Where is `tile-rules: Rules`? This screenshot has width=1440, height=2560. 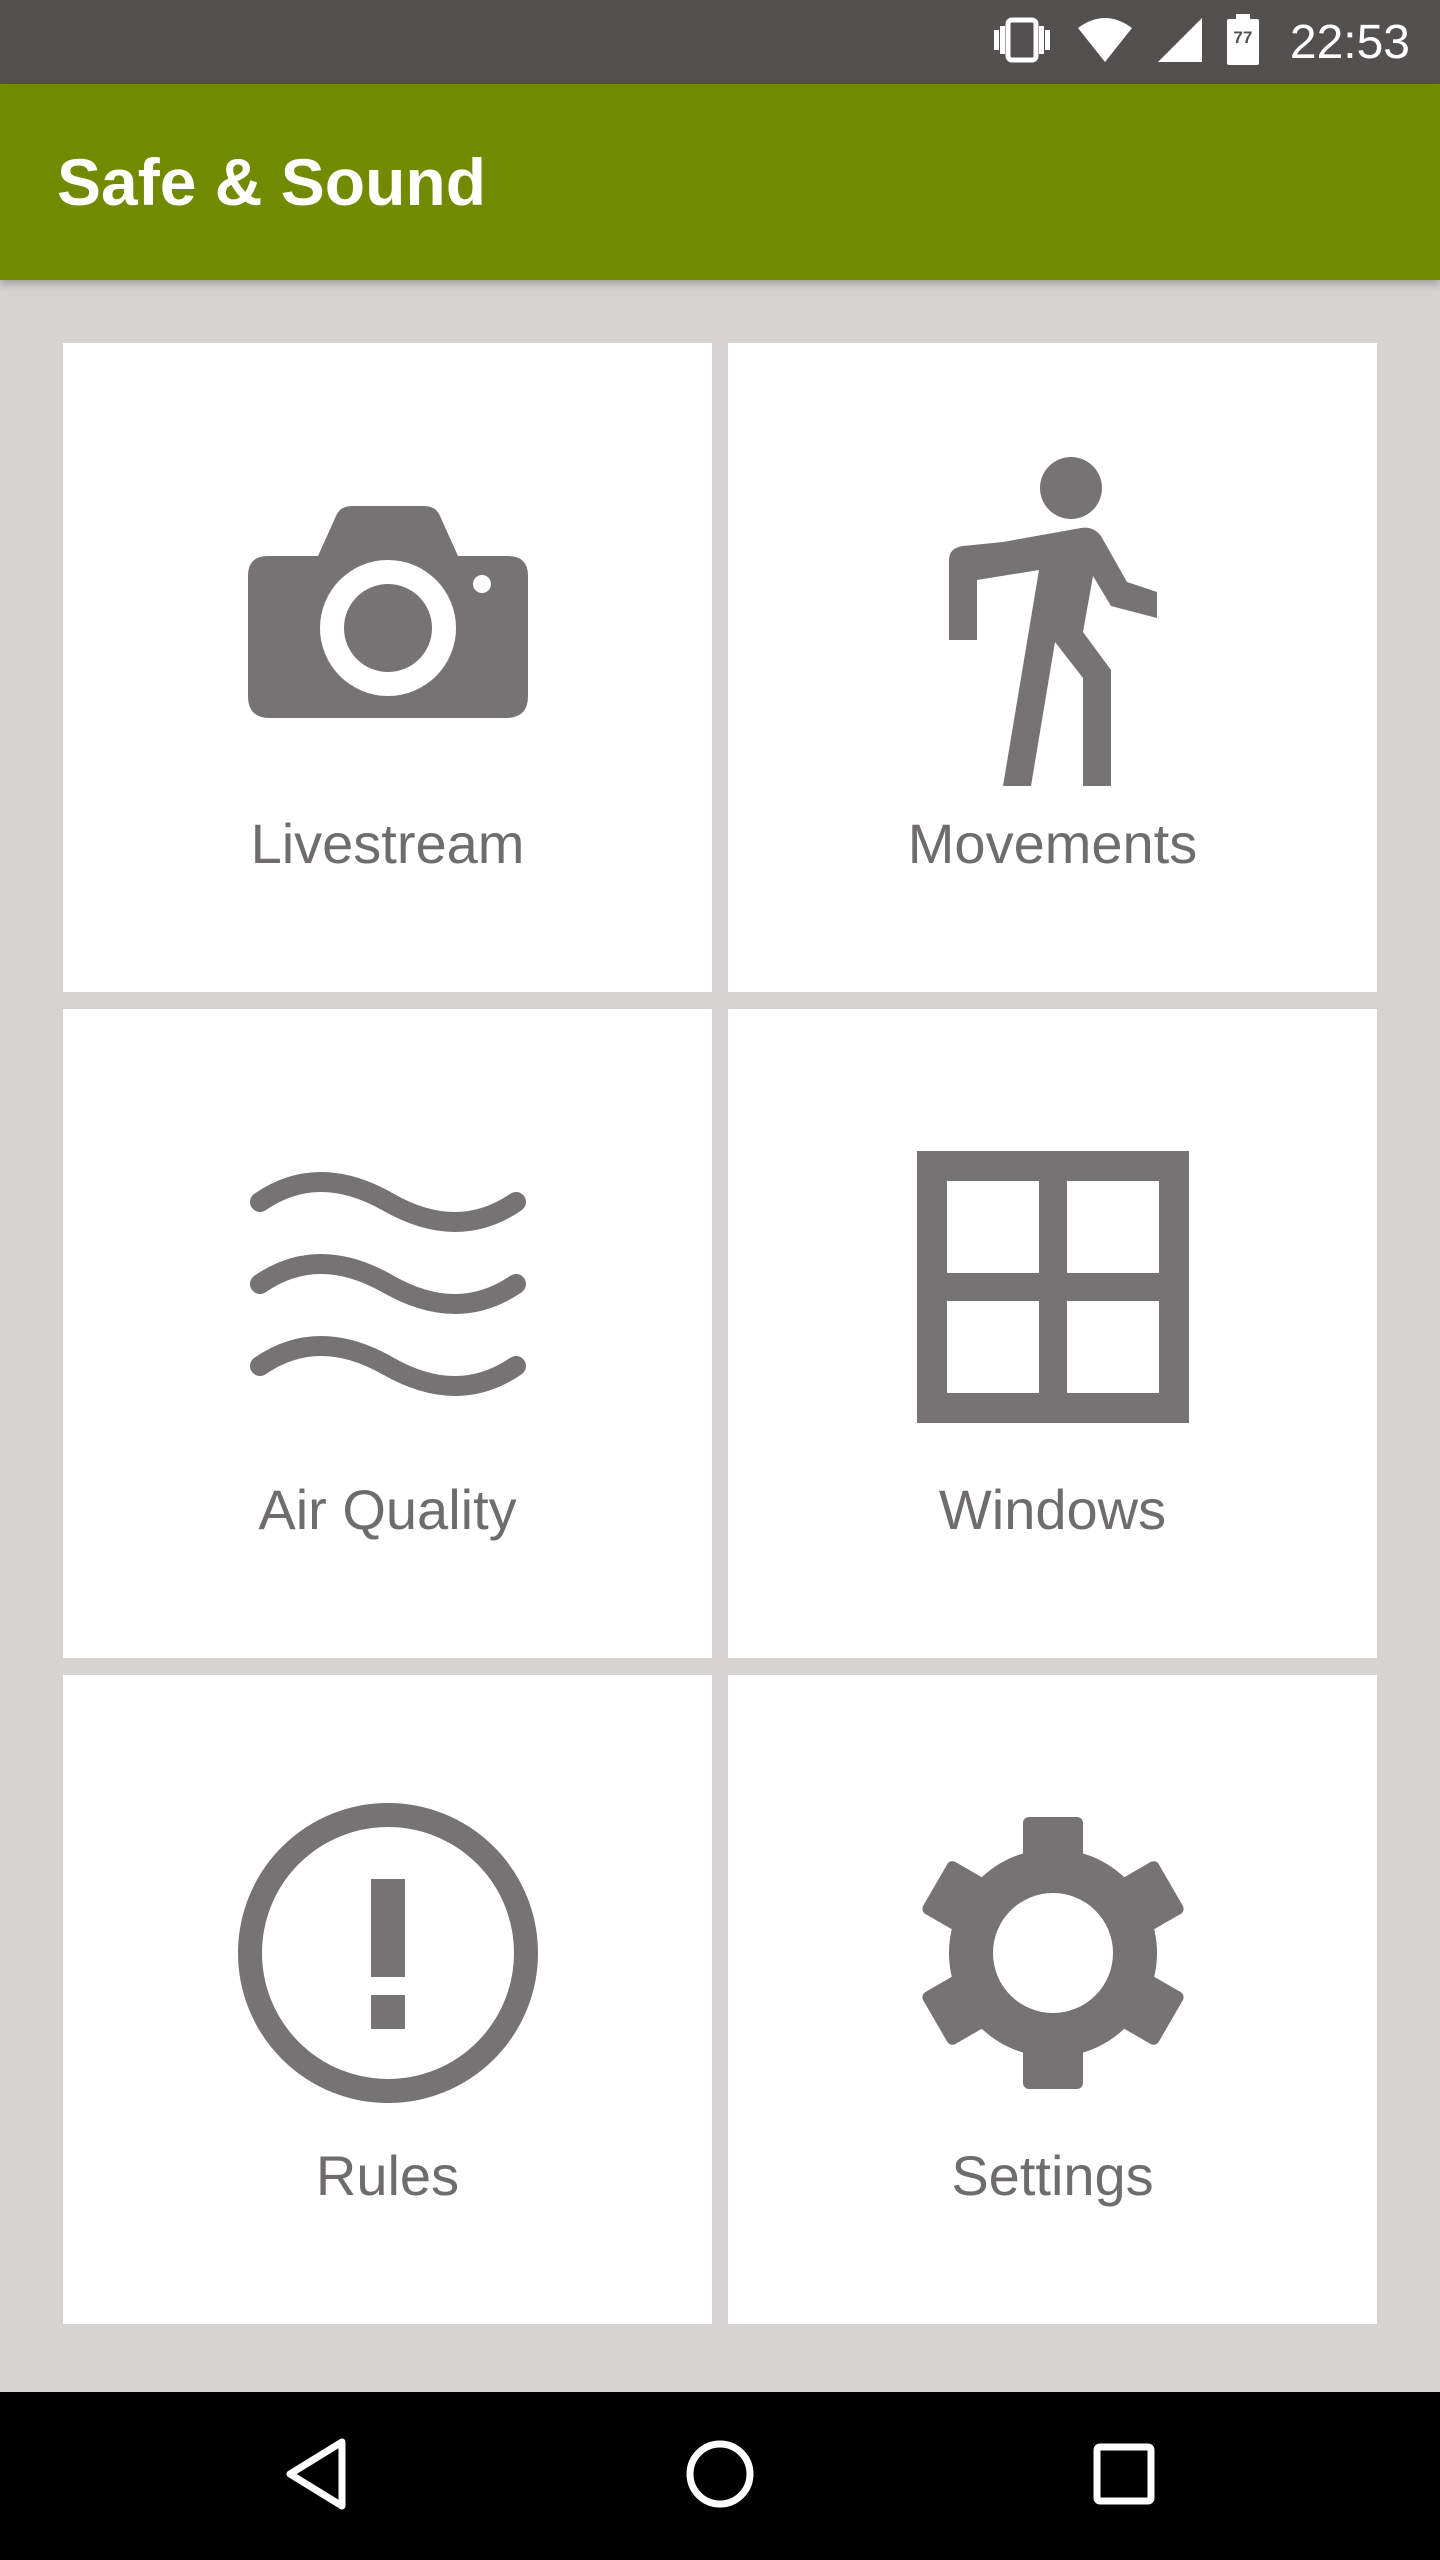
tile-rules: Rules is located at coordinates (387, 1999).